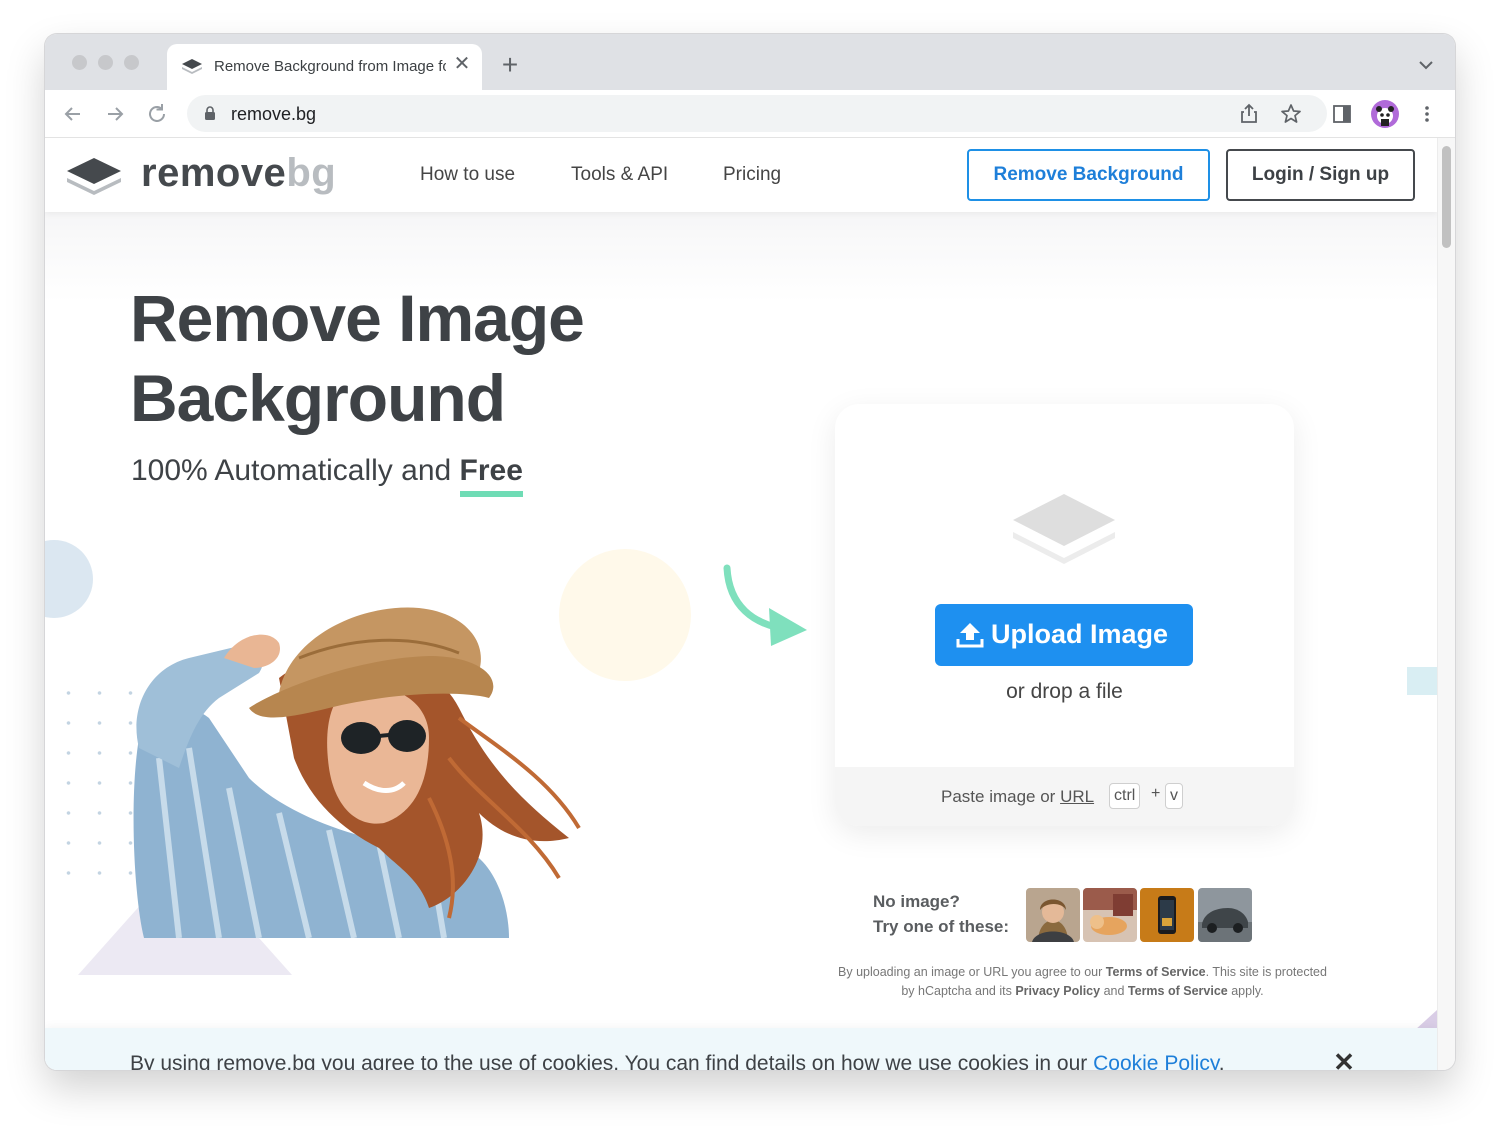 The image size is (1500, 1126). I want to click on profile-avatar, so click(1385, 114).